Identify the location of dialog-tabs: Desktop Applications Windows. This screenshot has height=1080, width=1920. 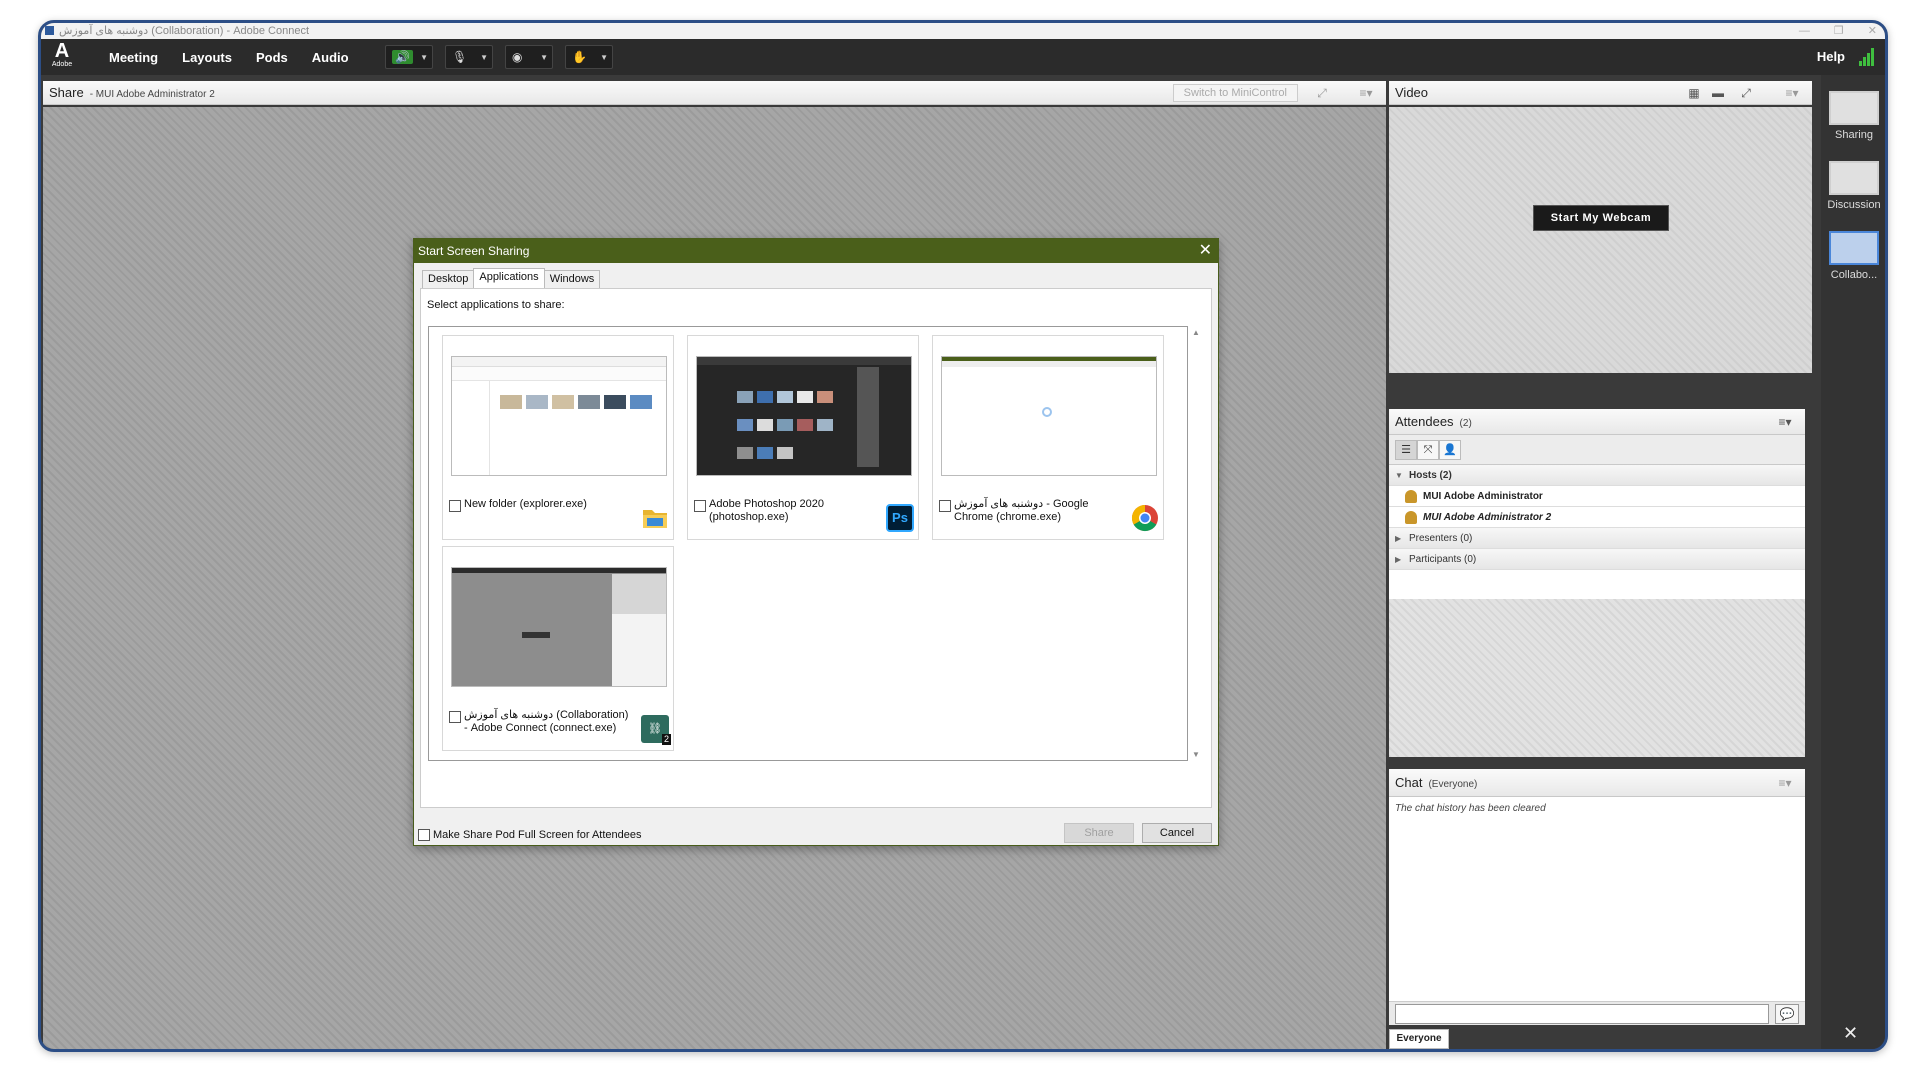
(511, 278).